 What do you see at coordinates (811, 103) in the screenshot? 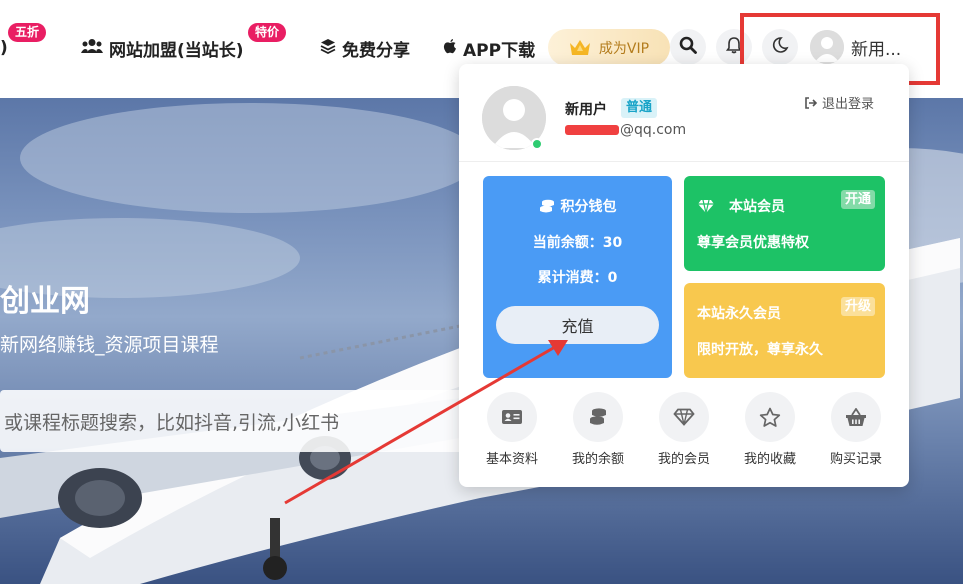
I see `logout-icon` at bounding box center [811, 103].